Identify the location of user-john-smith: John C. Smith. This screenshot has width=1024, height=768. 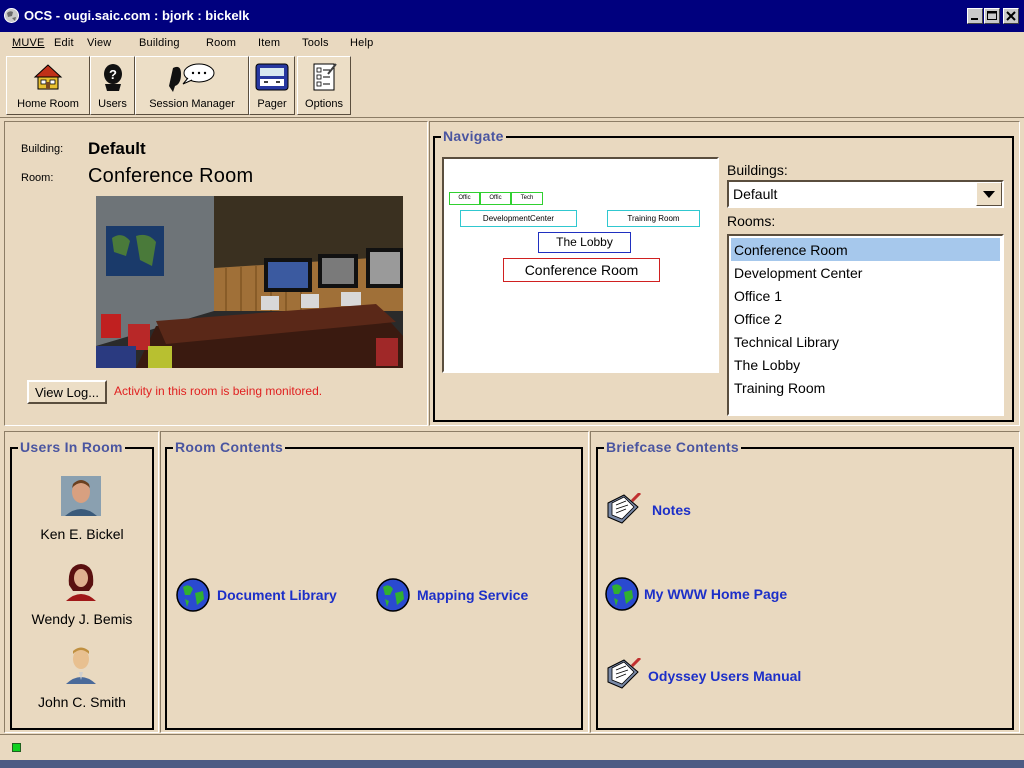
(82, 679).